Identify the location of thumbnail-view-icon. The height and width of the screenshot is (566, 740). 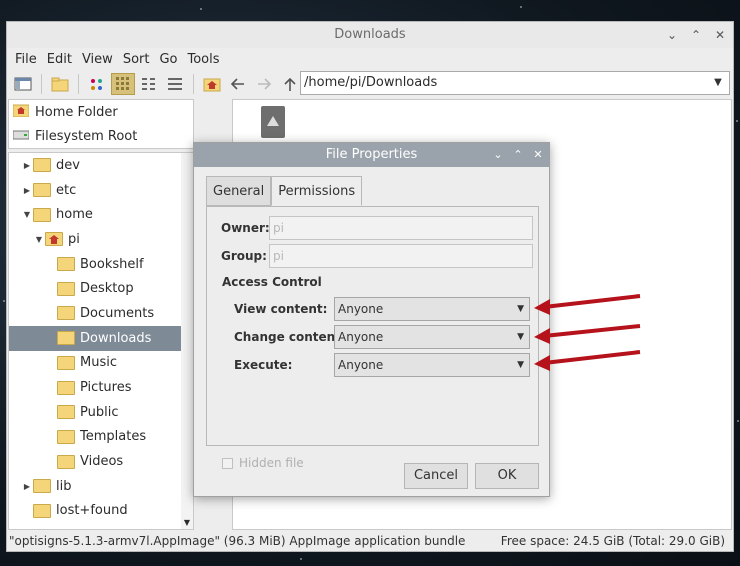
(123, 84).